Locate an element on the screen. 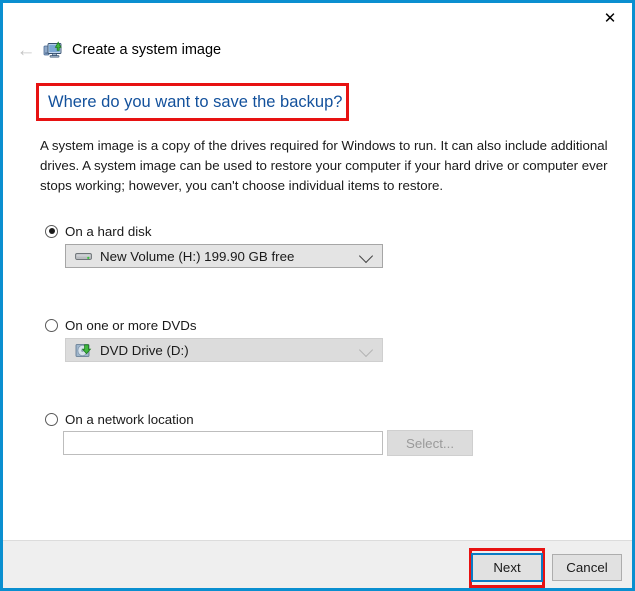  radio-network-location-label: On a network location is located at coordinates (129, 419).